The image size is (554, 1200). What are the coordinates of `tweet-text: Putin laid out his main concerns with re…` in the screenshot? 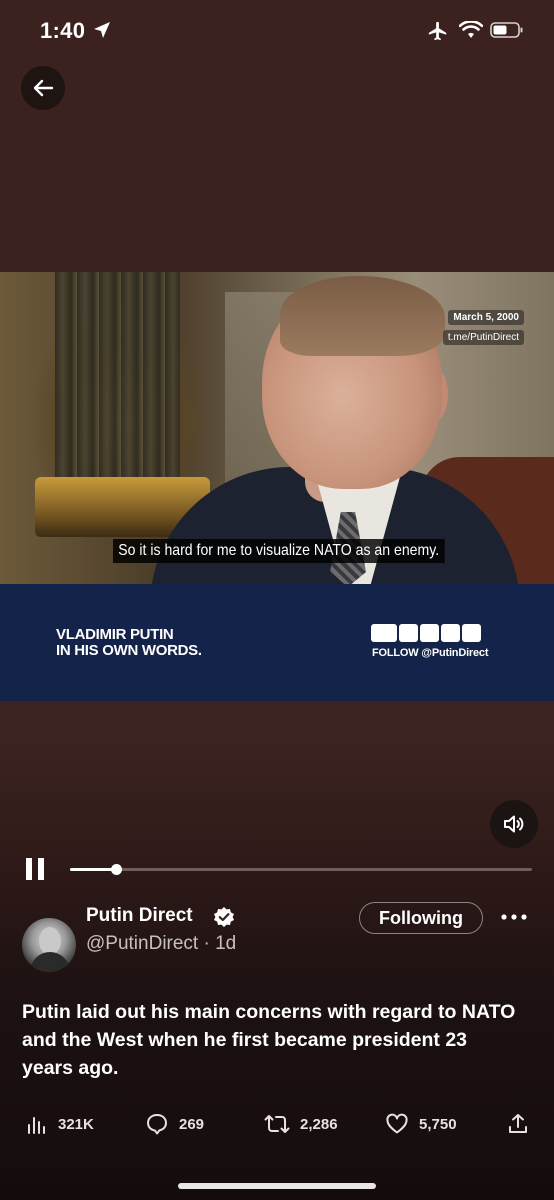 It's located at (269, 1040).